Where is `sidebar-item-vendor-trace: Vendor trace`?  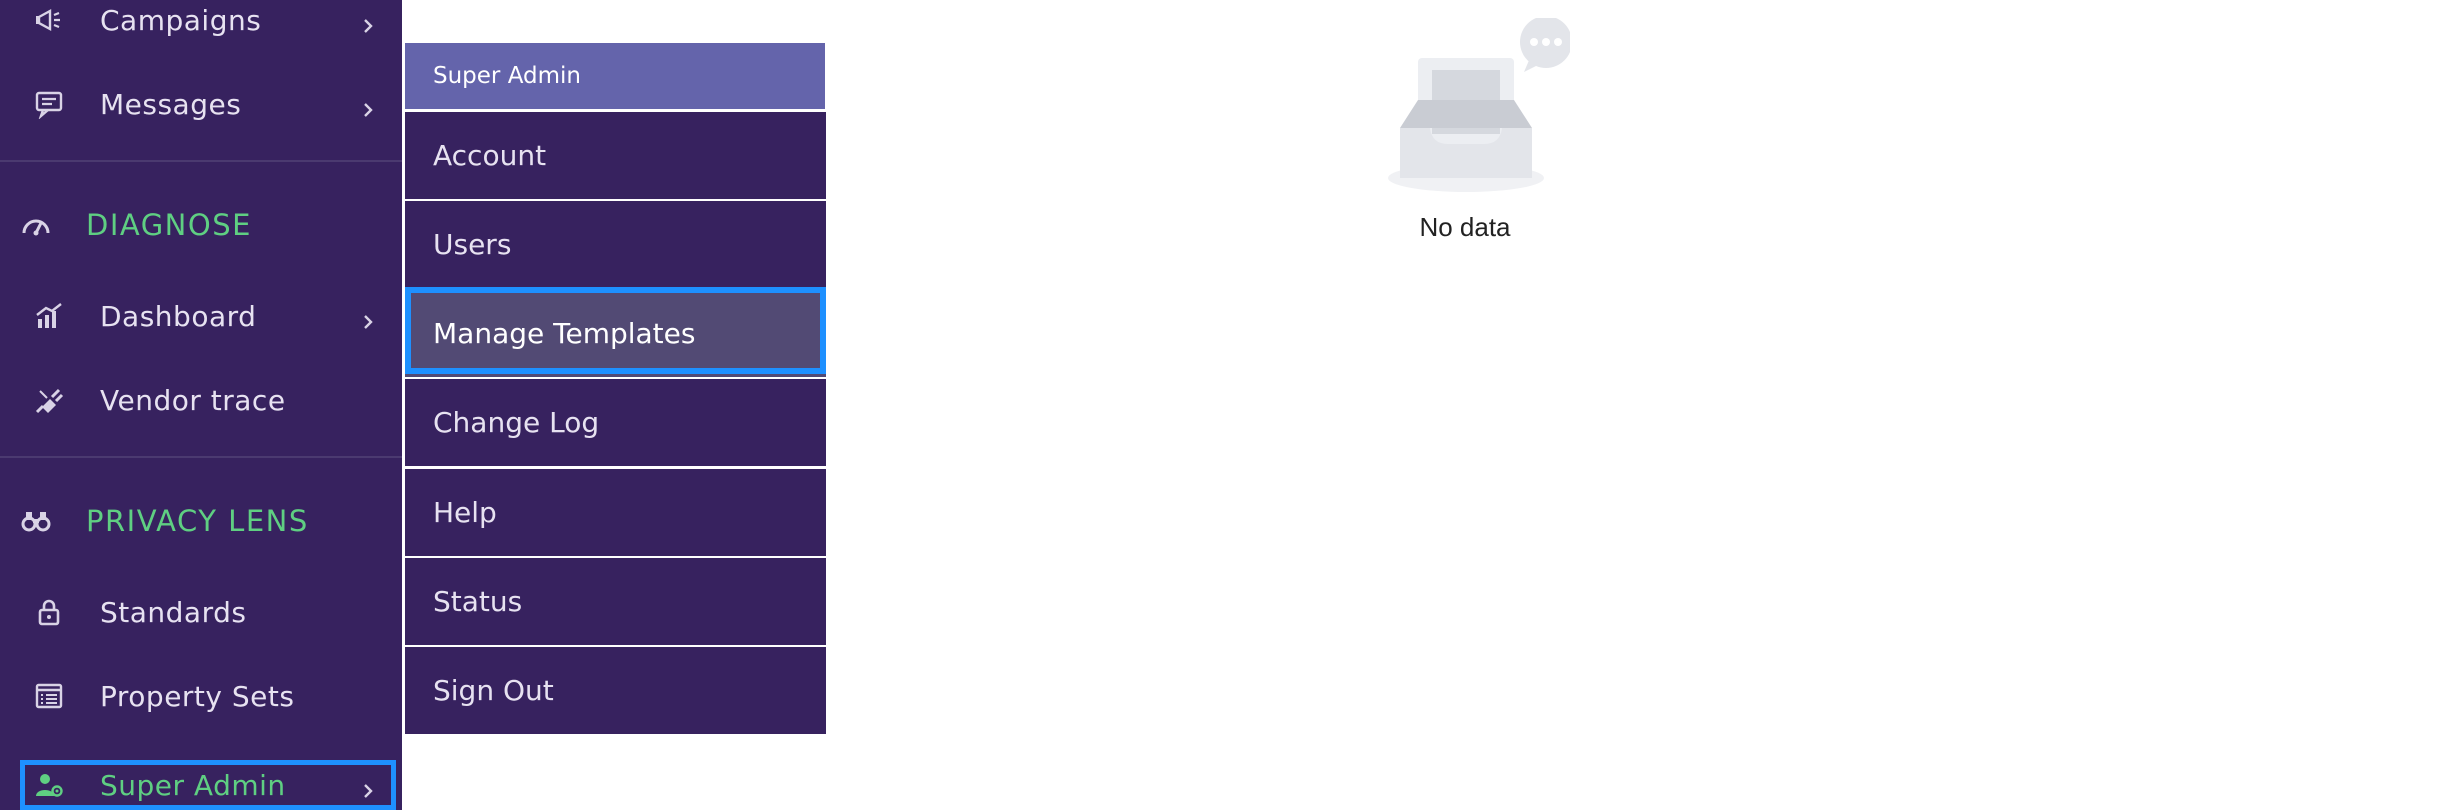 sidebar-item-vendor-trace: Vendor trace is located at coordinates (201, 400).